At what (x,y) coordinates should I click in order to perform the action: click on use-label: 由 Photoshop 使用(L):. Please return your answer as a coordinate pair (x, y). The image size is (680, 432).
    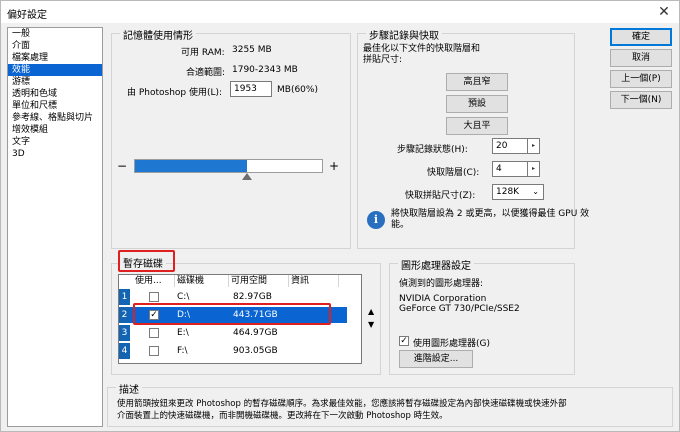
    Looking at the image, I should click on (175, 93).